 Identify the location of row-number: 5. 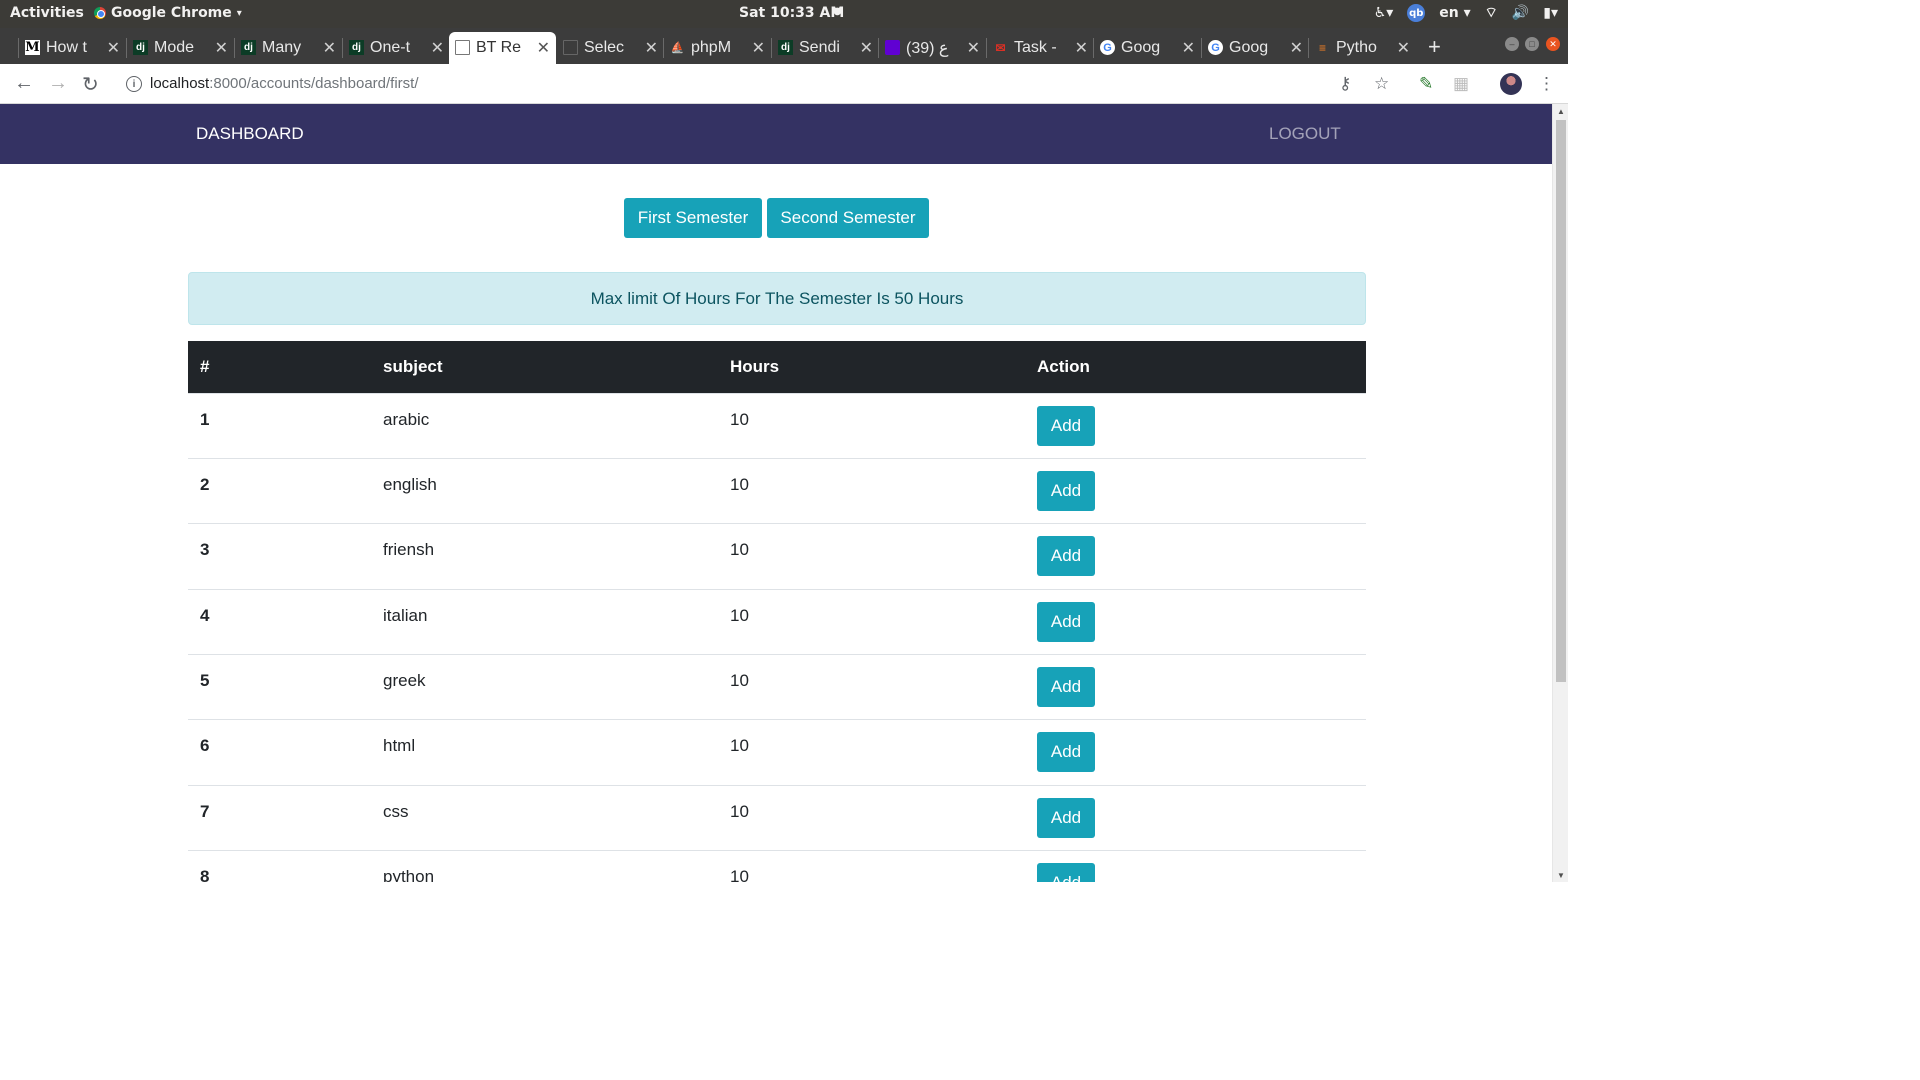
(205, 680).